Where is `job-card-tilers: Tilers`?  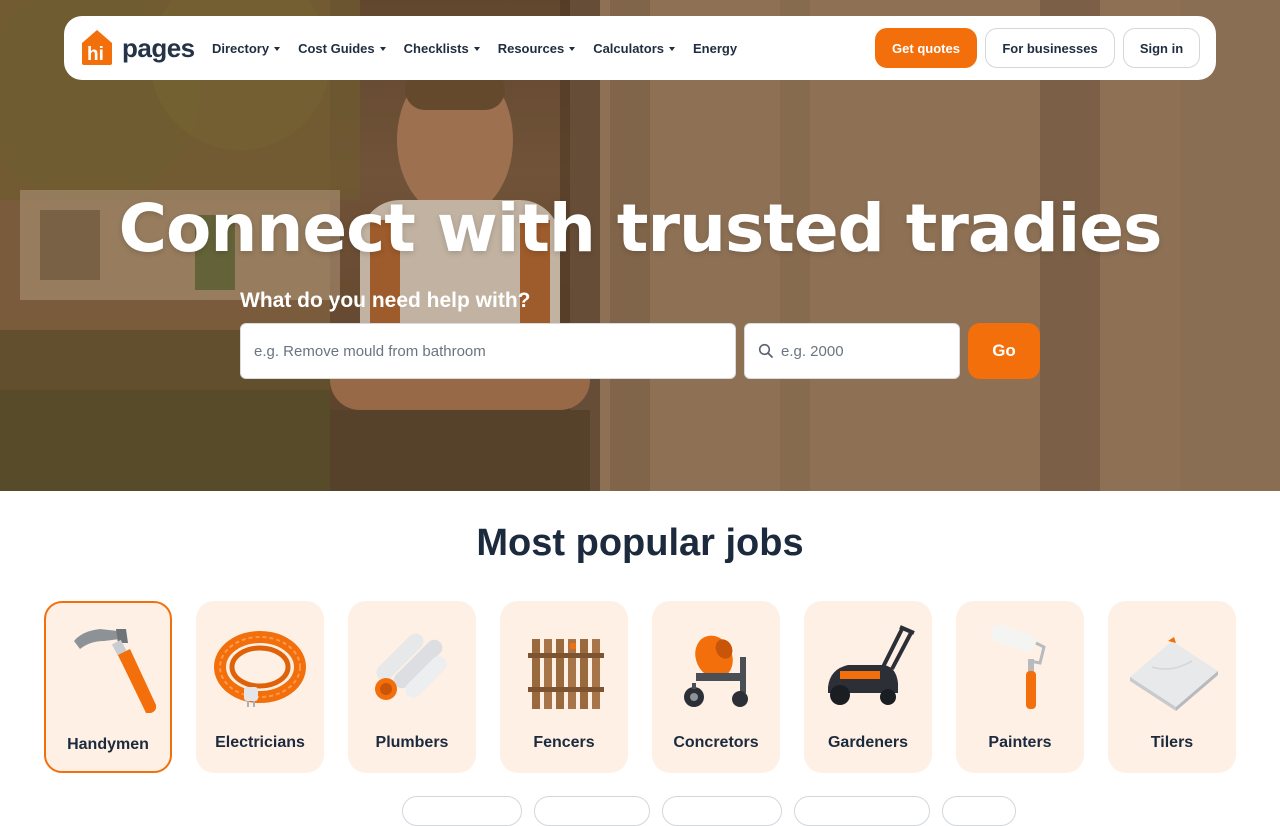
job-card-tilers: Tilers is located at coordinates (1172, 687).